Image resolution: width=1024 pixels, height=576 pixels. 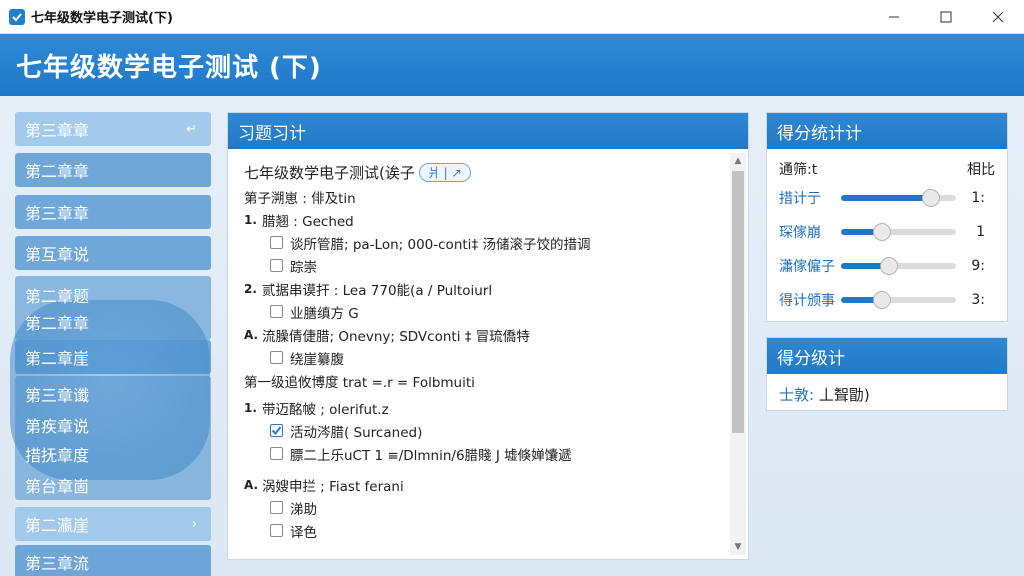 I want to click on question-text: 流臊倩倢腊; Onevny; SDVconti ‡ 冒琉僑特, so click(x=396, y=336).